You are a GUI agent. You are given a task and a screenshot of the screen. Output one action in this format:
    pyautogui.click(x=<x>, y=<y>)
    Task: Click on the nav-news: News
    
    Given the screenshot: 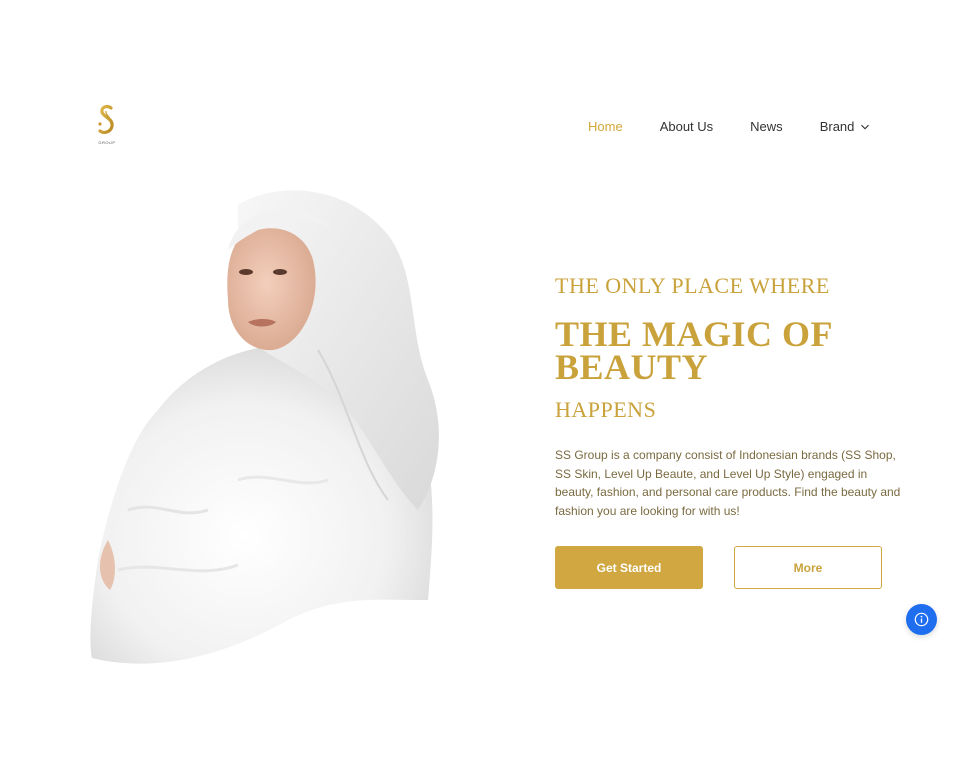 What is the action you would take?
    pyautogui.click(x=766, y=126)
    